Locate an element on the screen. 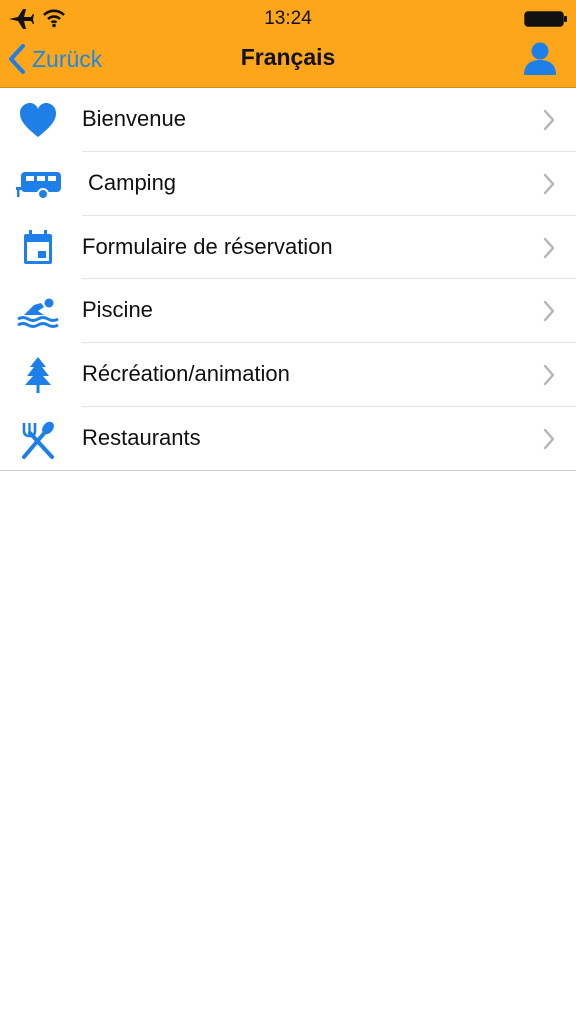 The image size is (576, 1024). status-bar: 13:24 is located at coordinates (288, 18).